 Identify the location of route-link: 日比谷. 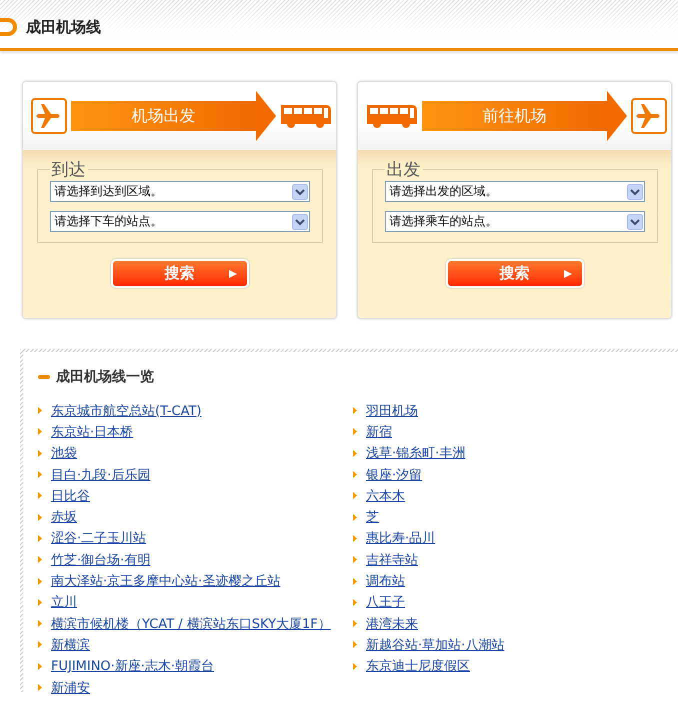
(70, 495).